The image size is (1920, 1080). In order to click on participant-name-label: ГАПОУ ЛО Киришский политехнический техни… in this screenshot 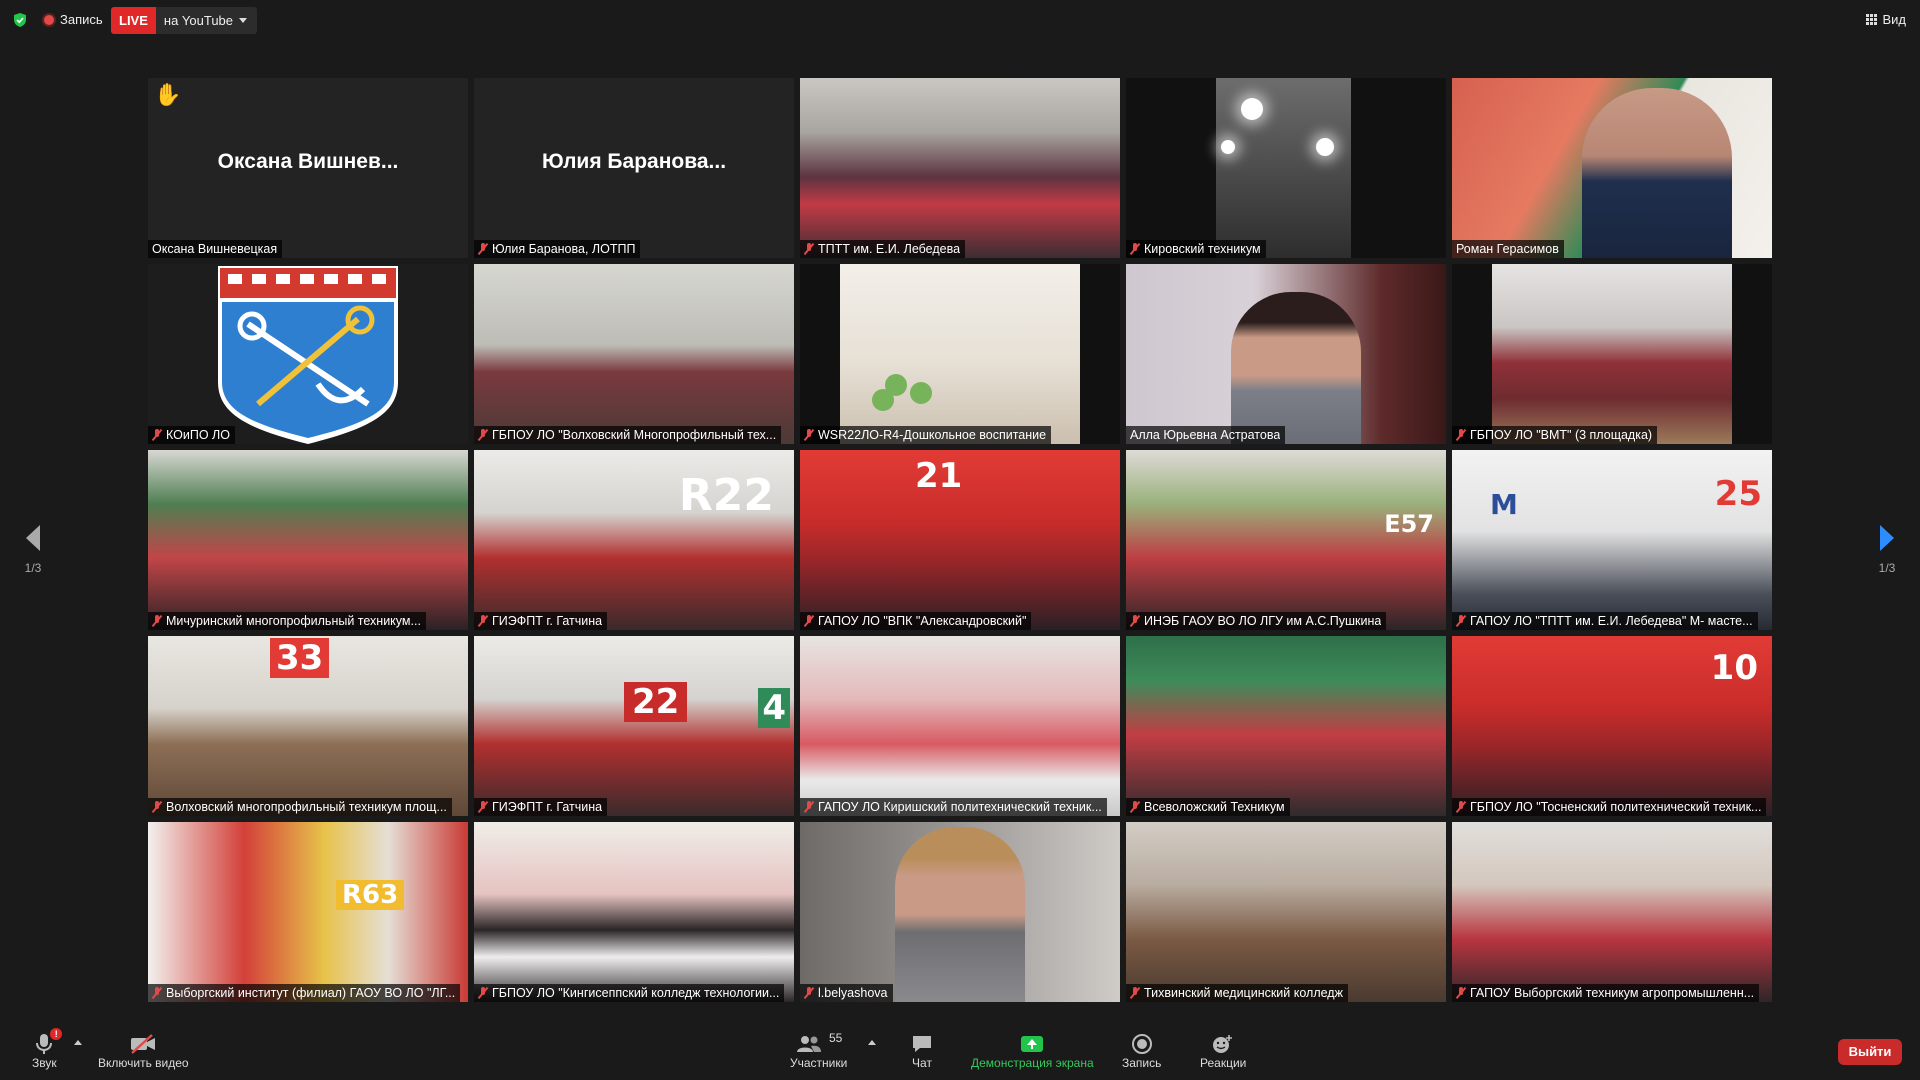, I will do `click(953, 807)`.